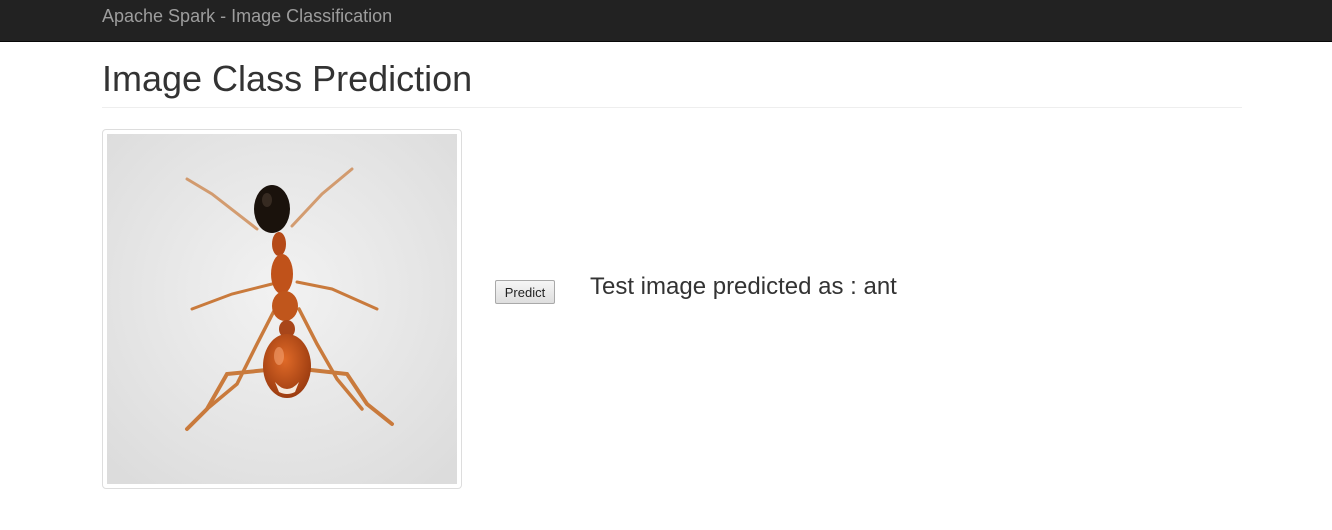 Image resolution: width=1332 pixels, height=530 pixels. I want to click on navbar-brand: Apache Spark - Image Classification, so click(247, 16).